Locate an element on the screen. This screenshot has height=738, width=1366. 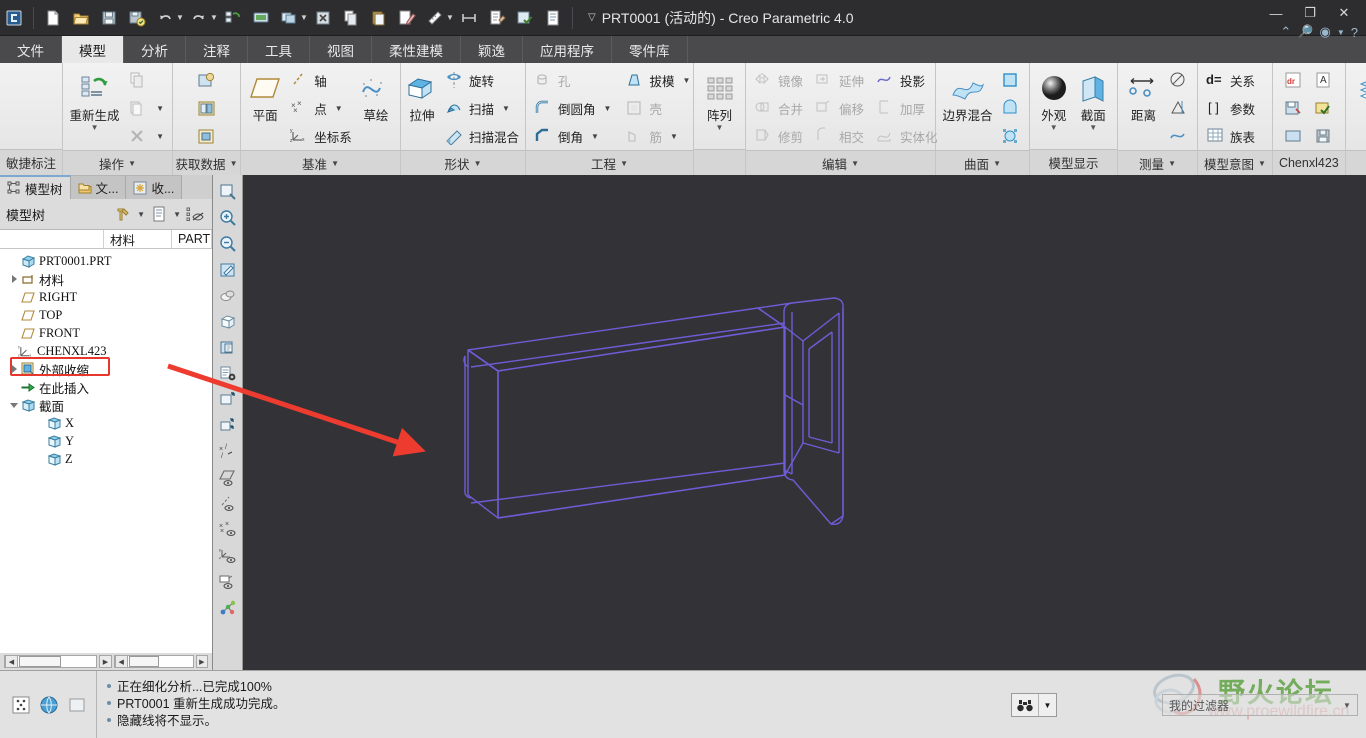
point-tag-display-icon: × × × is located at coordinates (228, 530).